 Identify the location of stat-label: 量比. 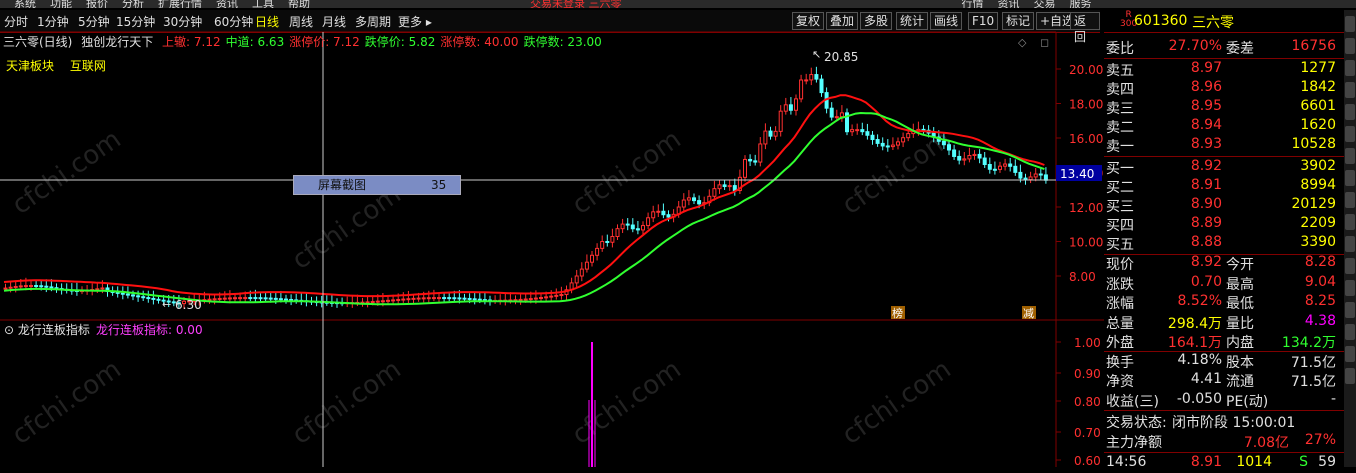
(1240, 323).